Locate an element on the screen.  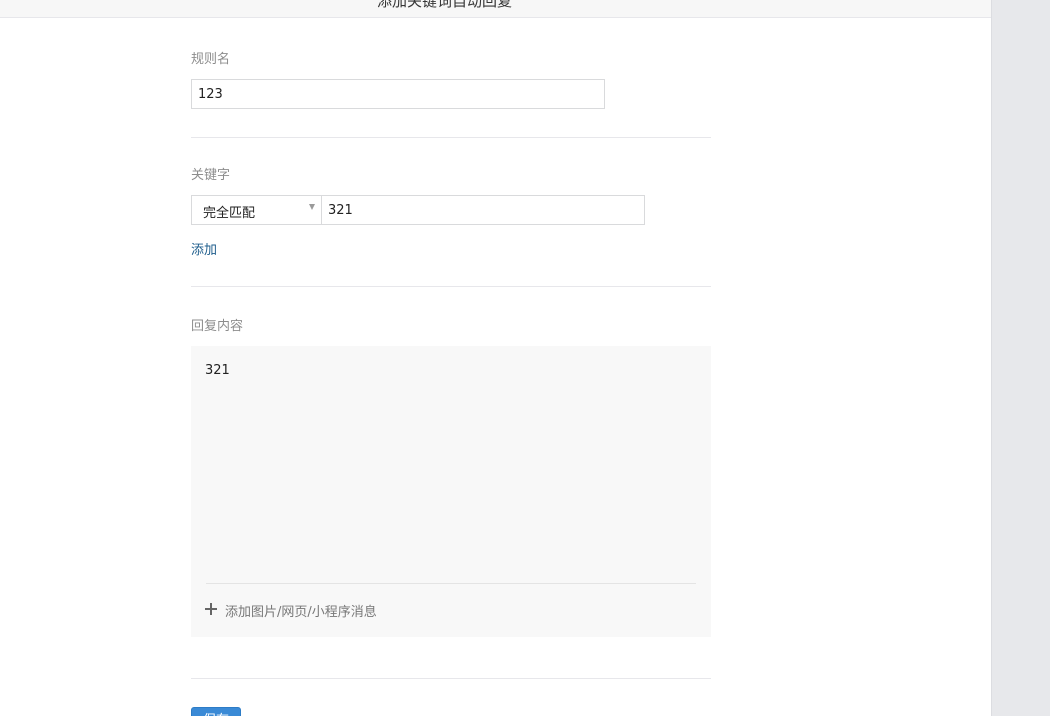
page-header: 添加关键词自动回复 is located at coordinates (495, 9).